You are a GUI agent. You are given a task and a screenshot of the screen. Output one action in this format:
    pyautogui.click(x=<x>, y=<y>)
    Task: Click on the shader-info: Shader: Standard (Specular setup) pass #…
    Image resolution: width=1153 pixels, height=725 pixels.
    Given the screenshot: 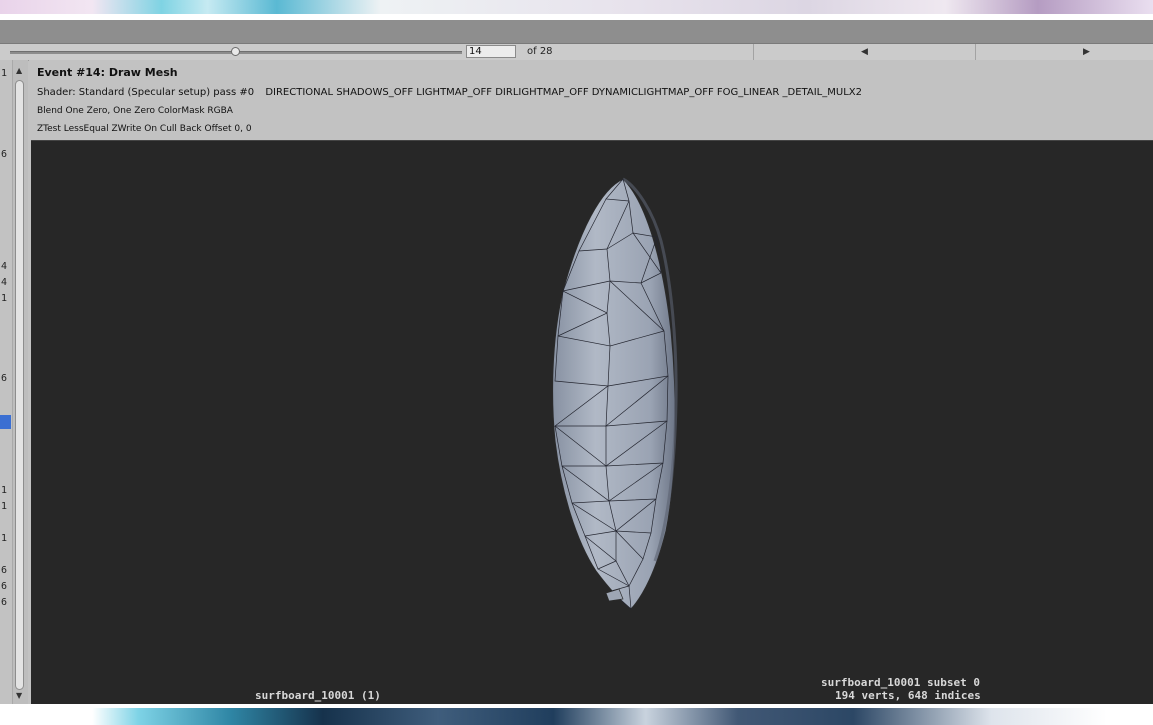 What is the action you would take?
    pyautogui.click(x=453, y=92)
    